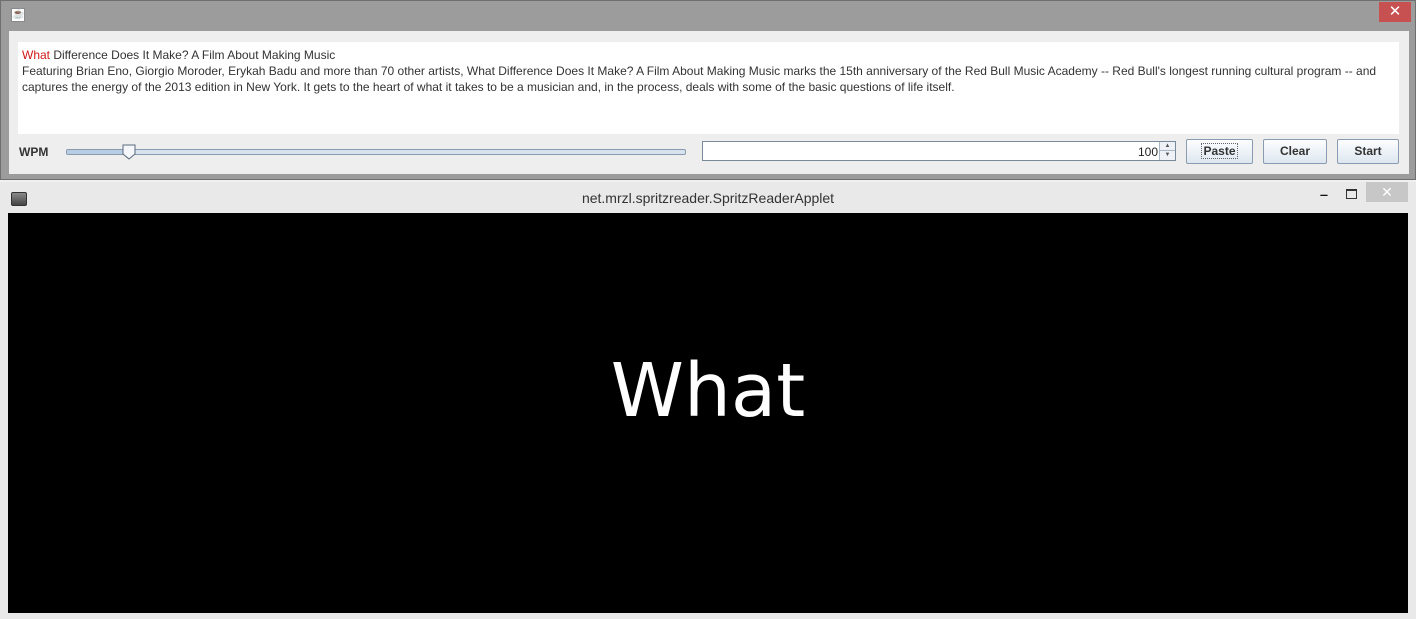  Describe the element at coordinates (1368, 151) in the screenshot. I see `start-button: Start` at that location.